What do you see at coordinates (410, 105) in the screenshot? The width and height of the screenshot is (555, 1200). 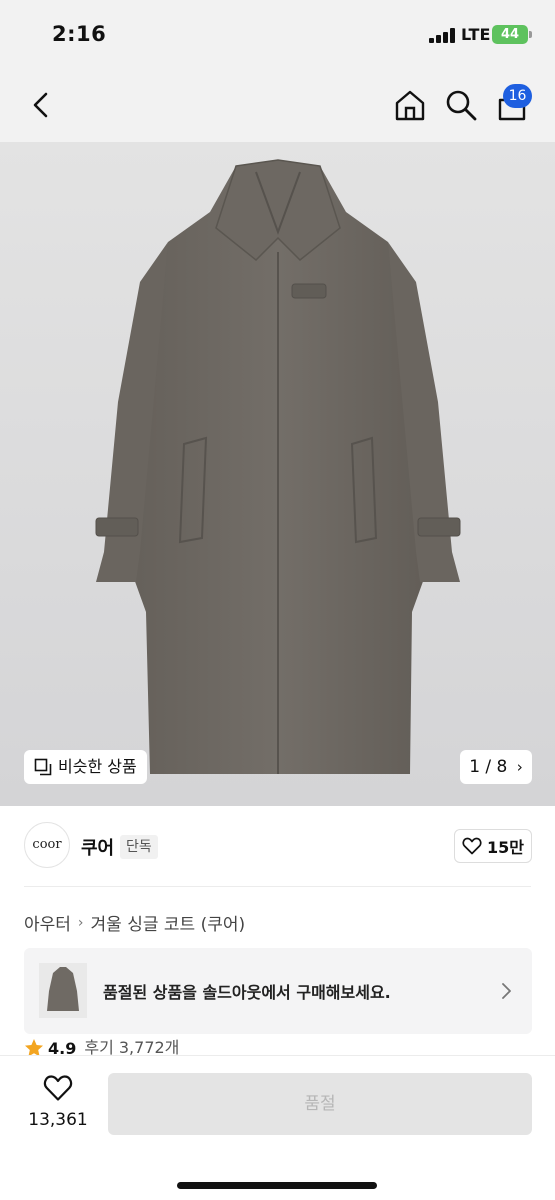 I see `home-icon` at bounding box center [410, 105].